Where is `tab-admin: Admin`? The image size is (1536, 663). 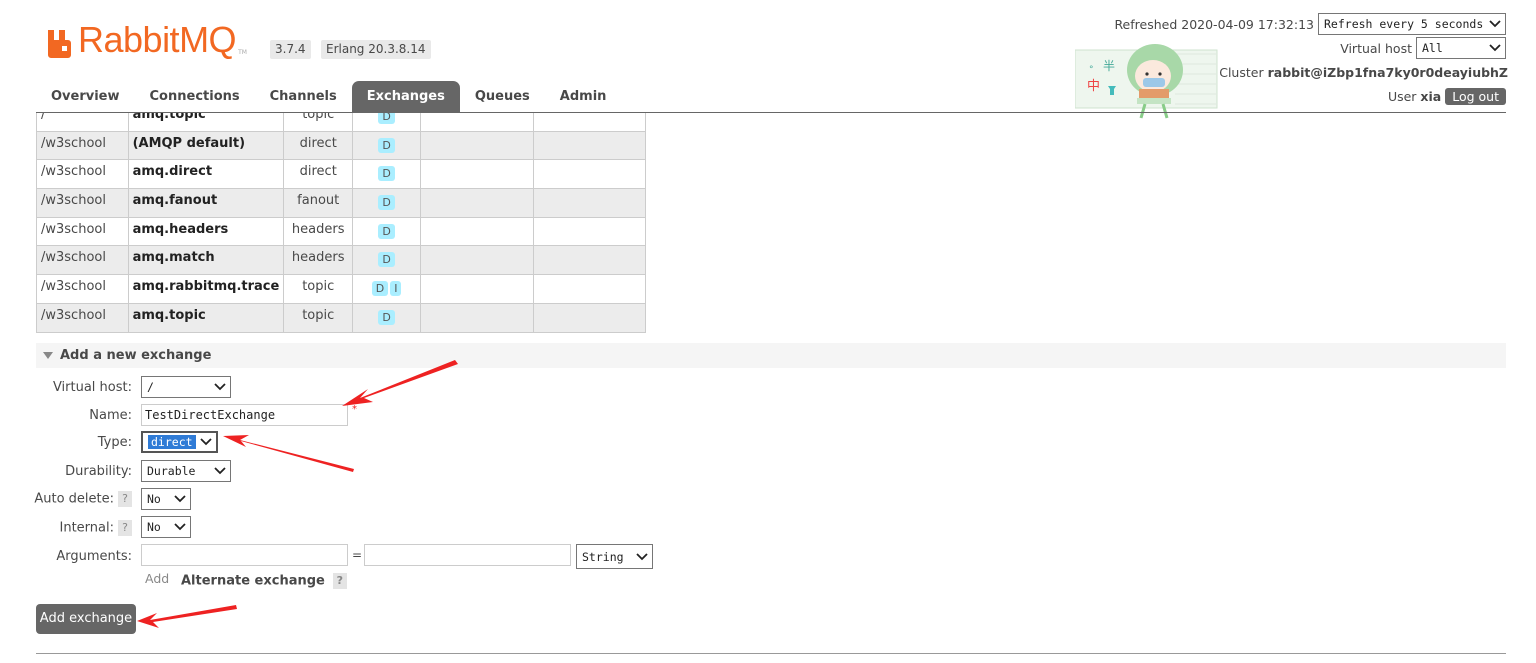
tab-admin: Admin is located at coordinates (583, 96).